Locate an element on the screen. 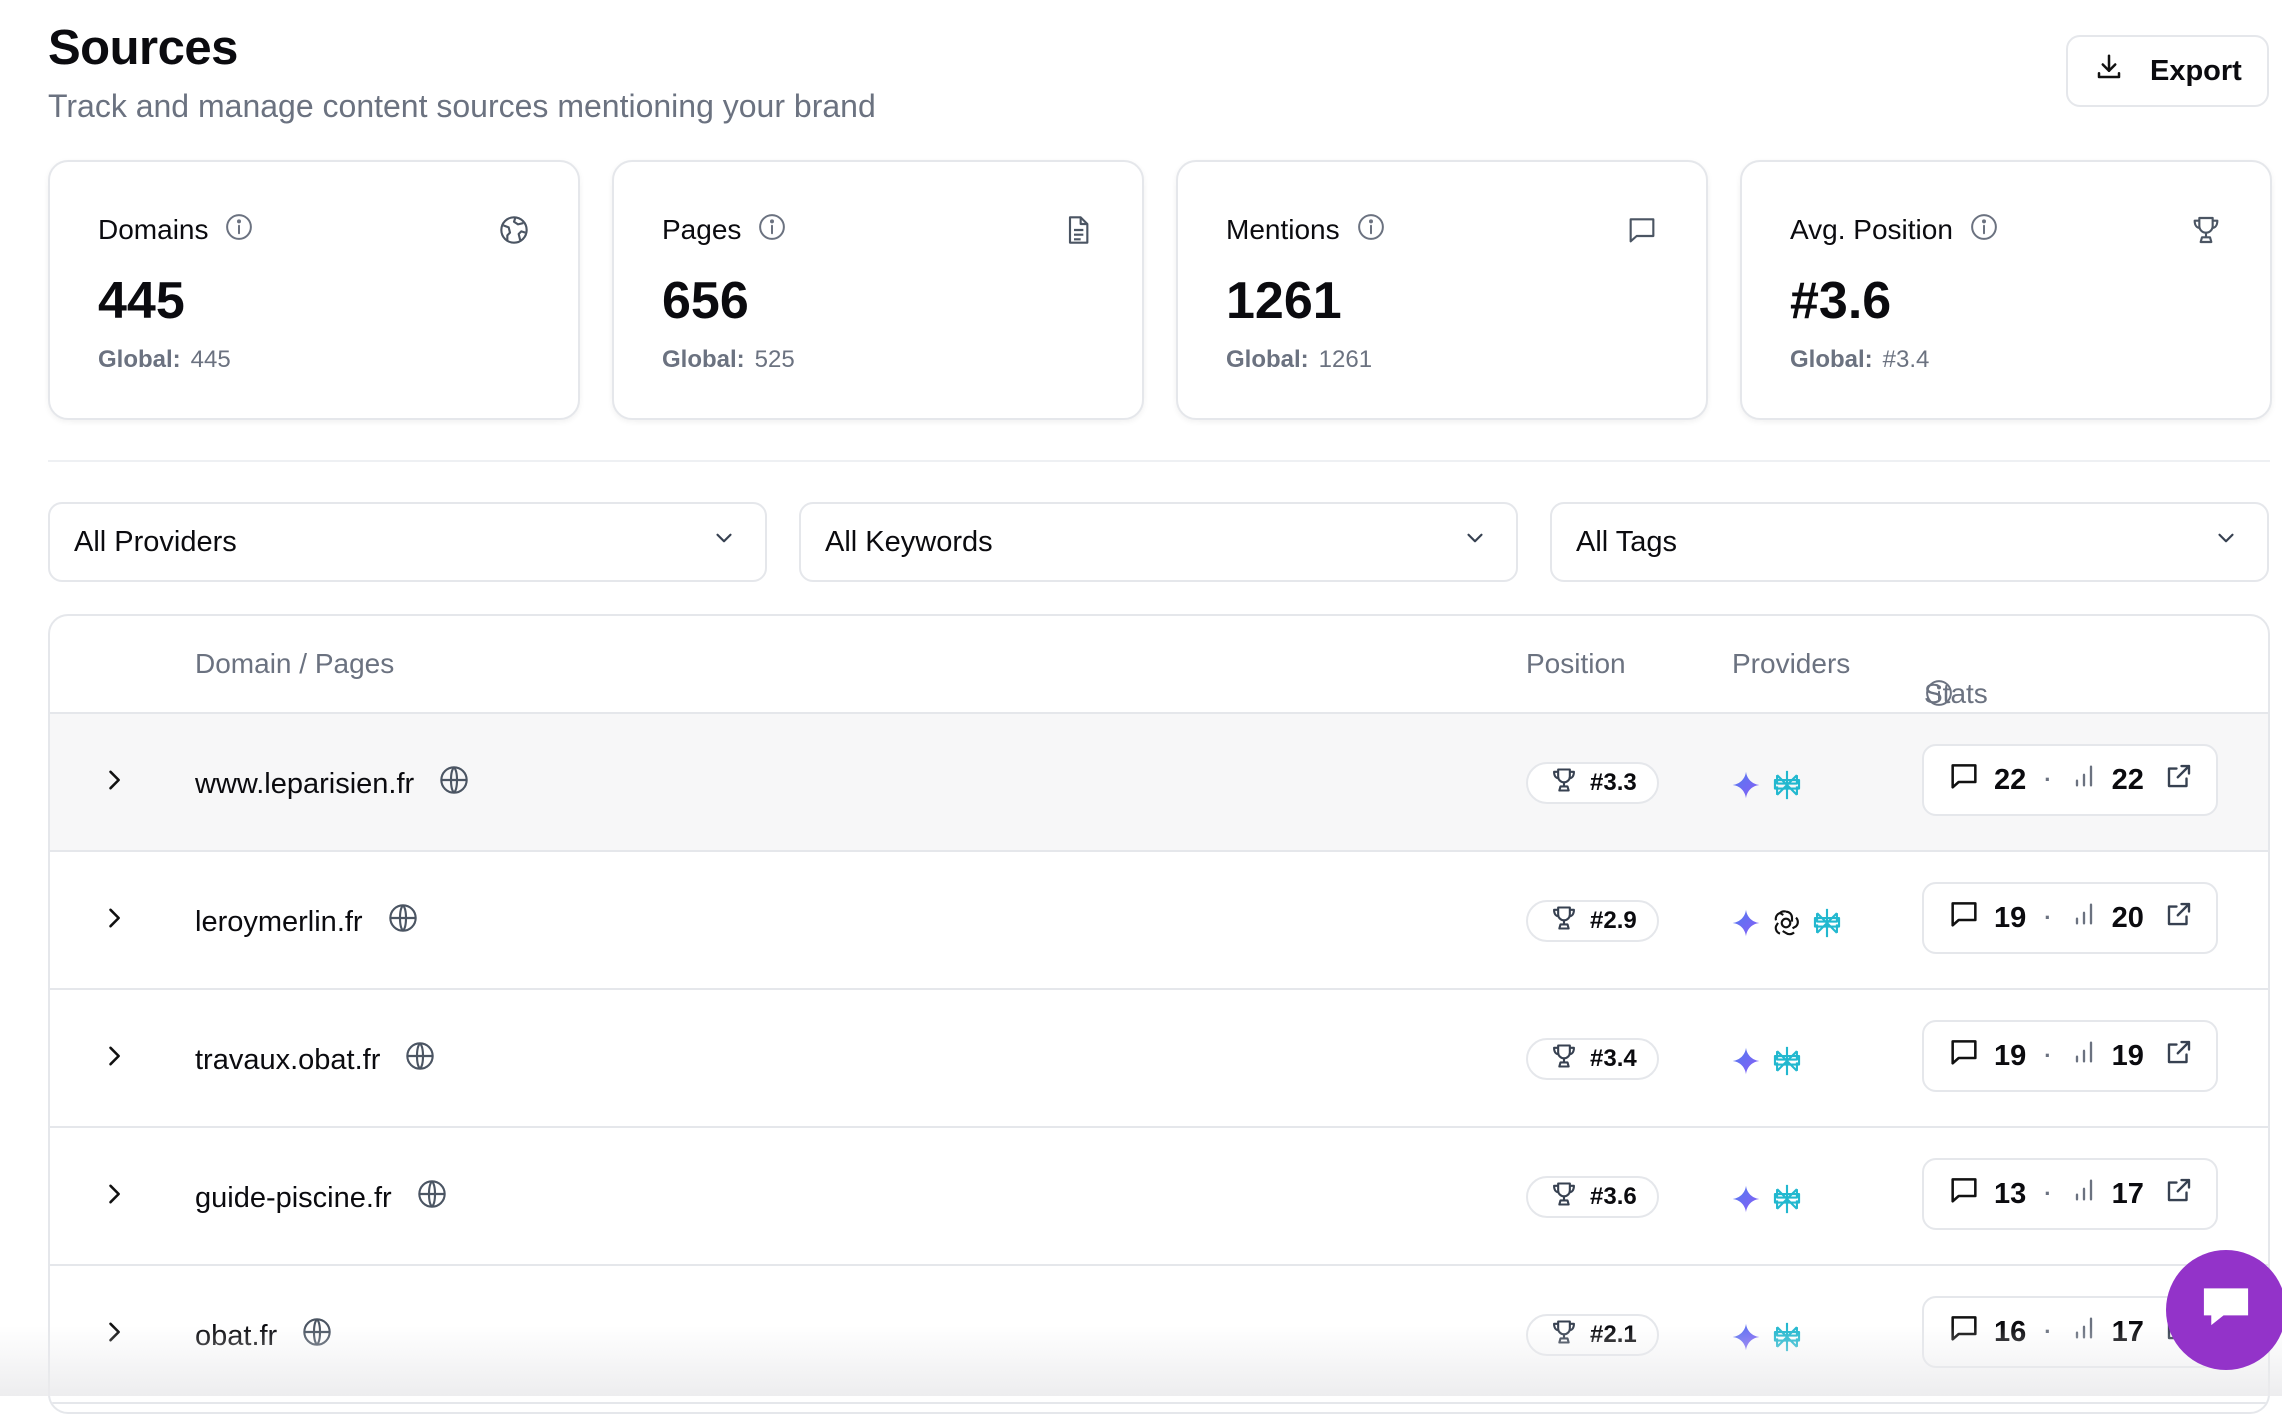 This screenshot has width=2282, height=1414. column-header-providers: Providers is located at coordinates (1791, 663).